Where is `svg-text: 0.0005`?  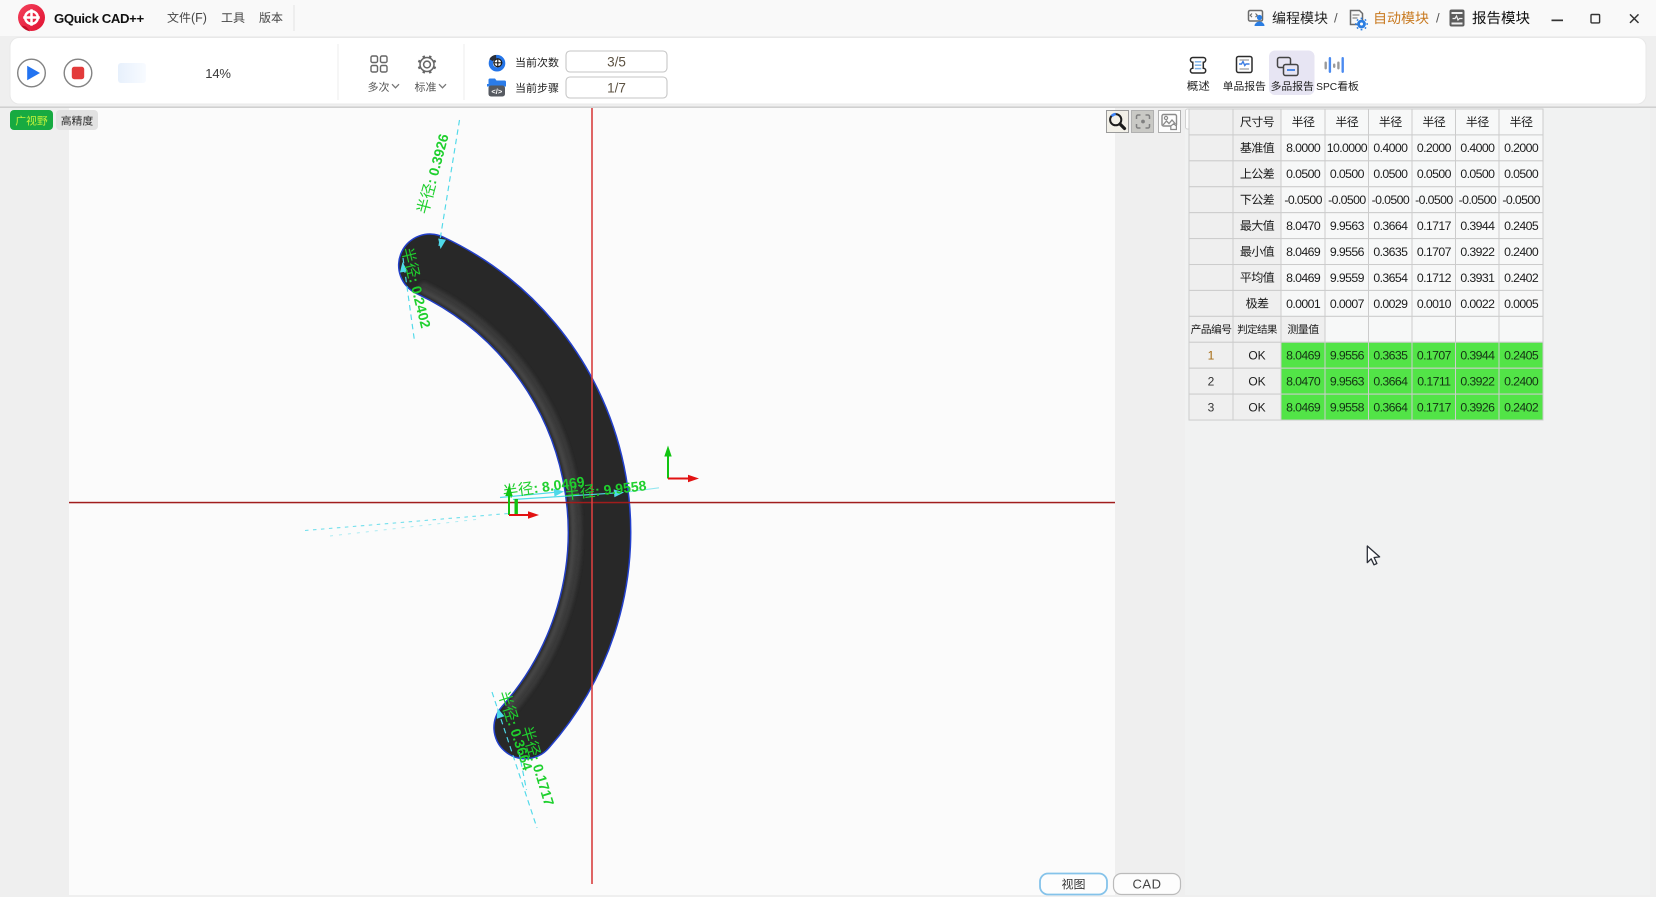 svg-text: 0.0005 is located at coordinates (1521, 304).